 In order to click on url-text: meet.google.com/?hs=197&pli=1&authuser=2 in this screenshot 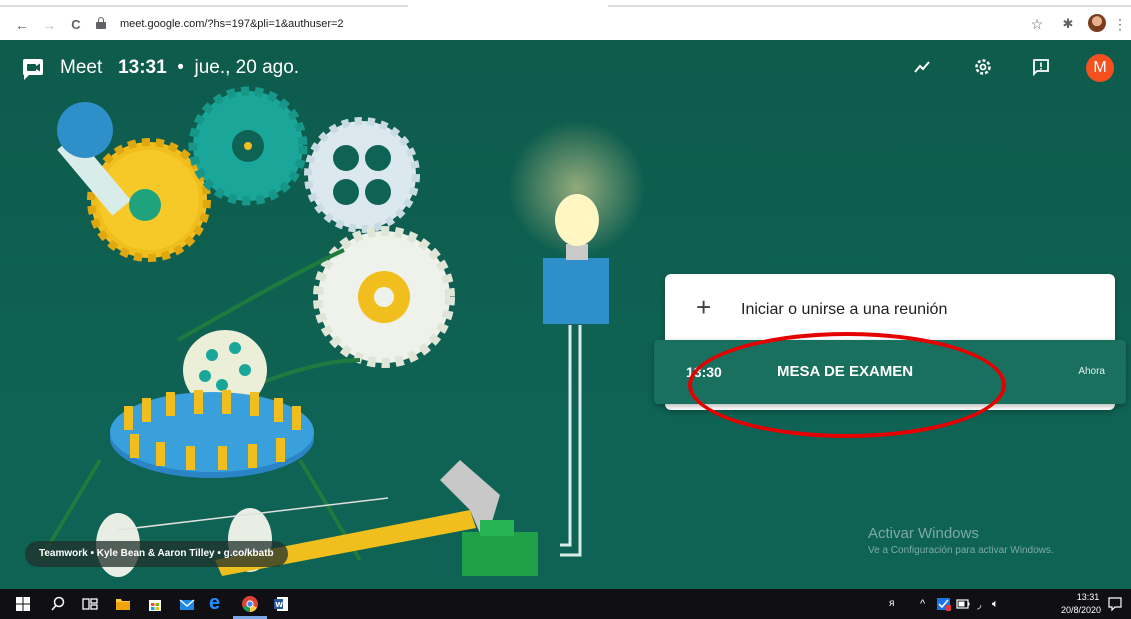, I will do `click(232, 24)`.